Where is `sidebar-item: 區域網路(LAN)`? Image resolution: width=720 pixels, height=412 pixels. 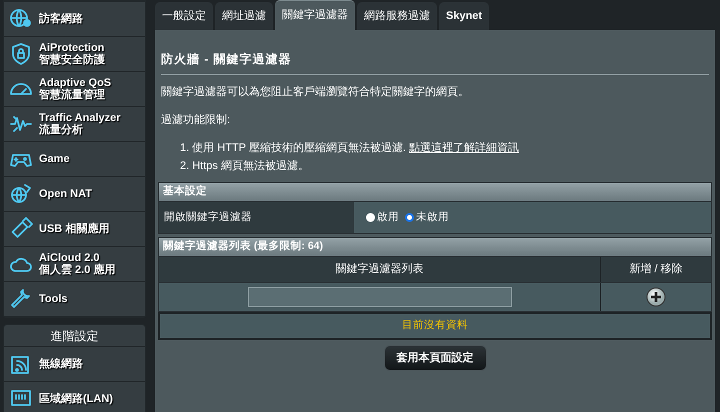 sidebar-item: 區域網路(LAN) is located at coordinates (74, 397).